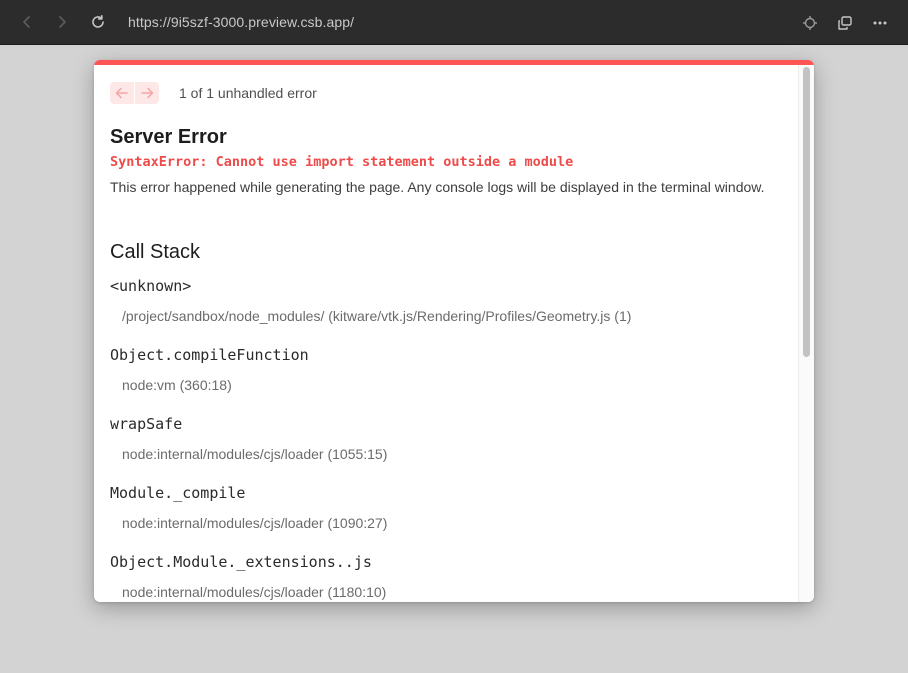 This screenshot has width=908, height=673. Describe the element at coordinates (155, 252) in the screenshot. I see `call-stack-heading: Call Stack` at that location.